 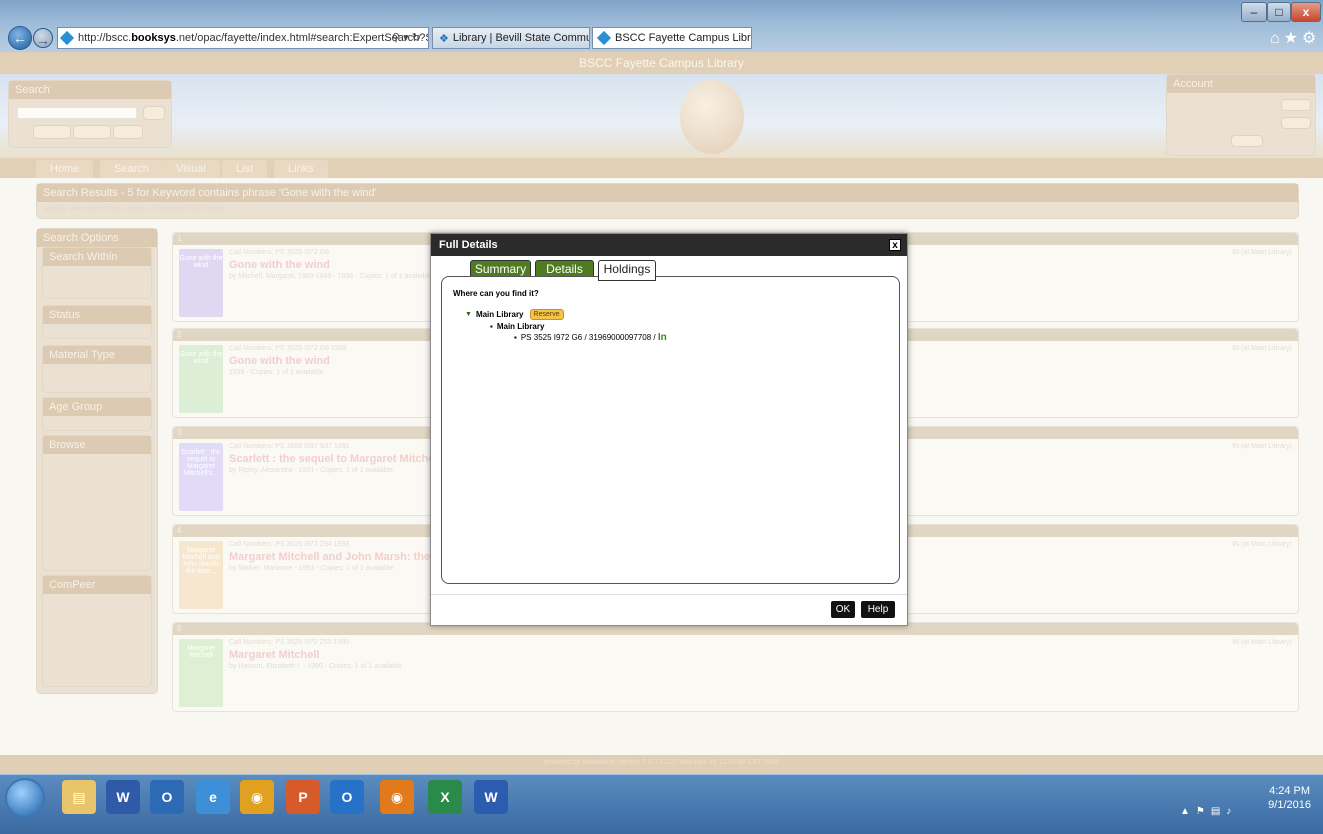 I want to click on dialog-title: Full Details, so click(x=669, y=245).